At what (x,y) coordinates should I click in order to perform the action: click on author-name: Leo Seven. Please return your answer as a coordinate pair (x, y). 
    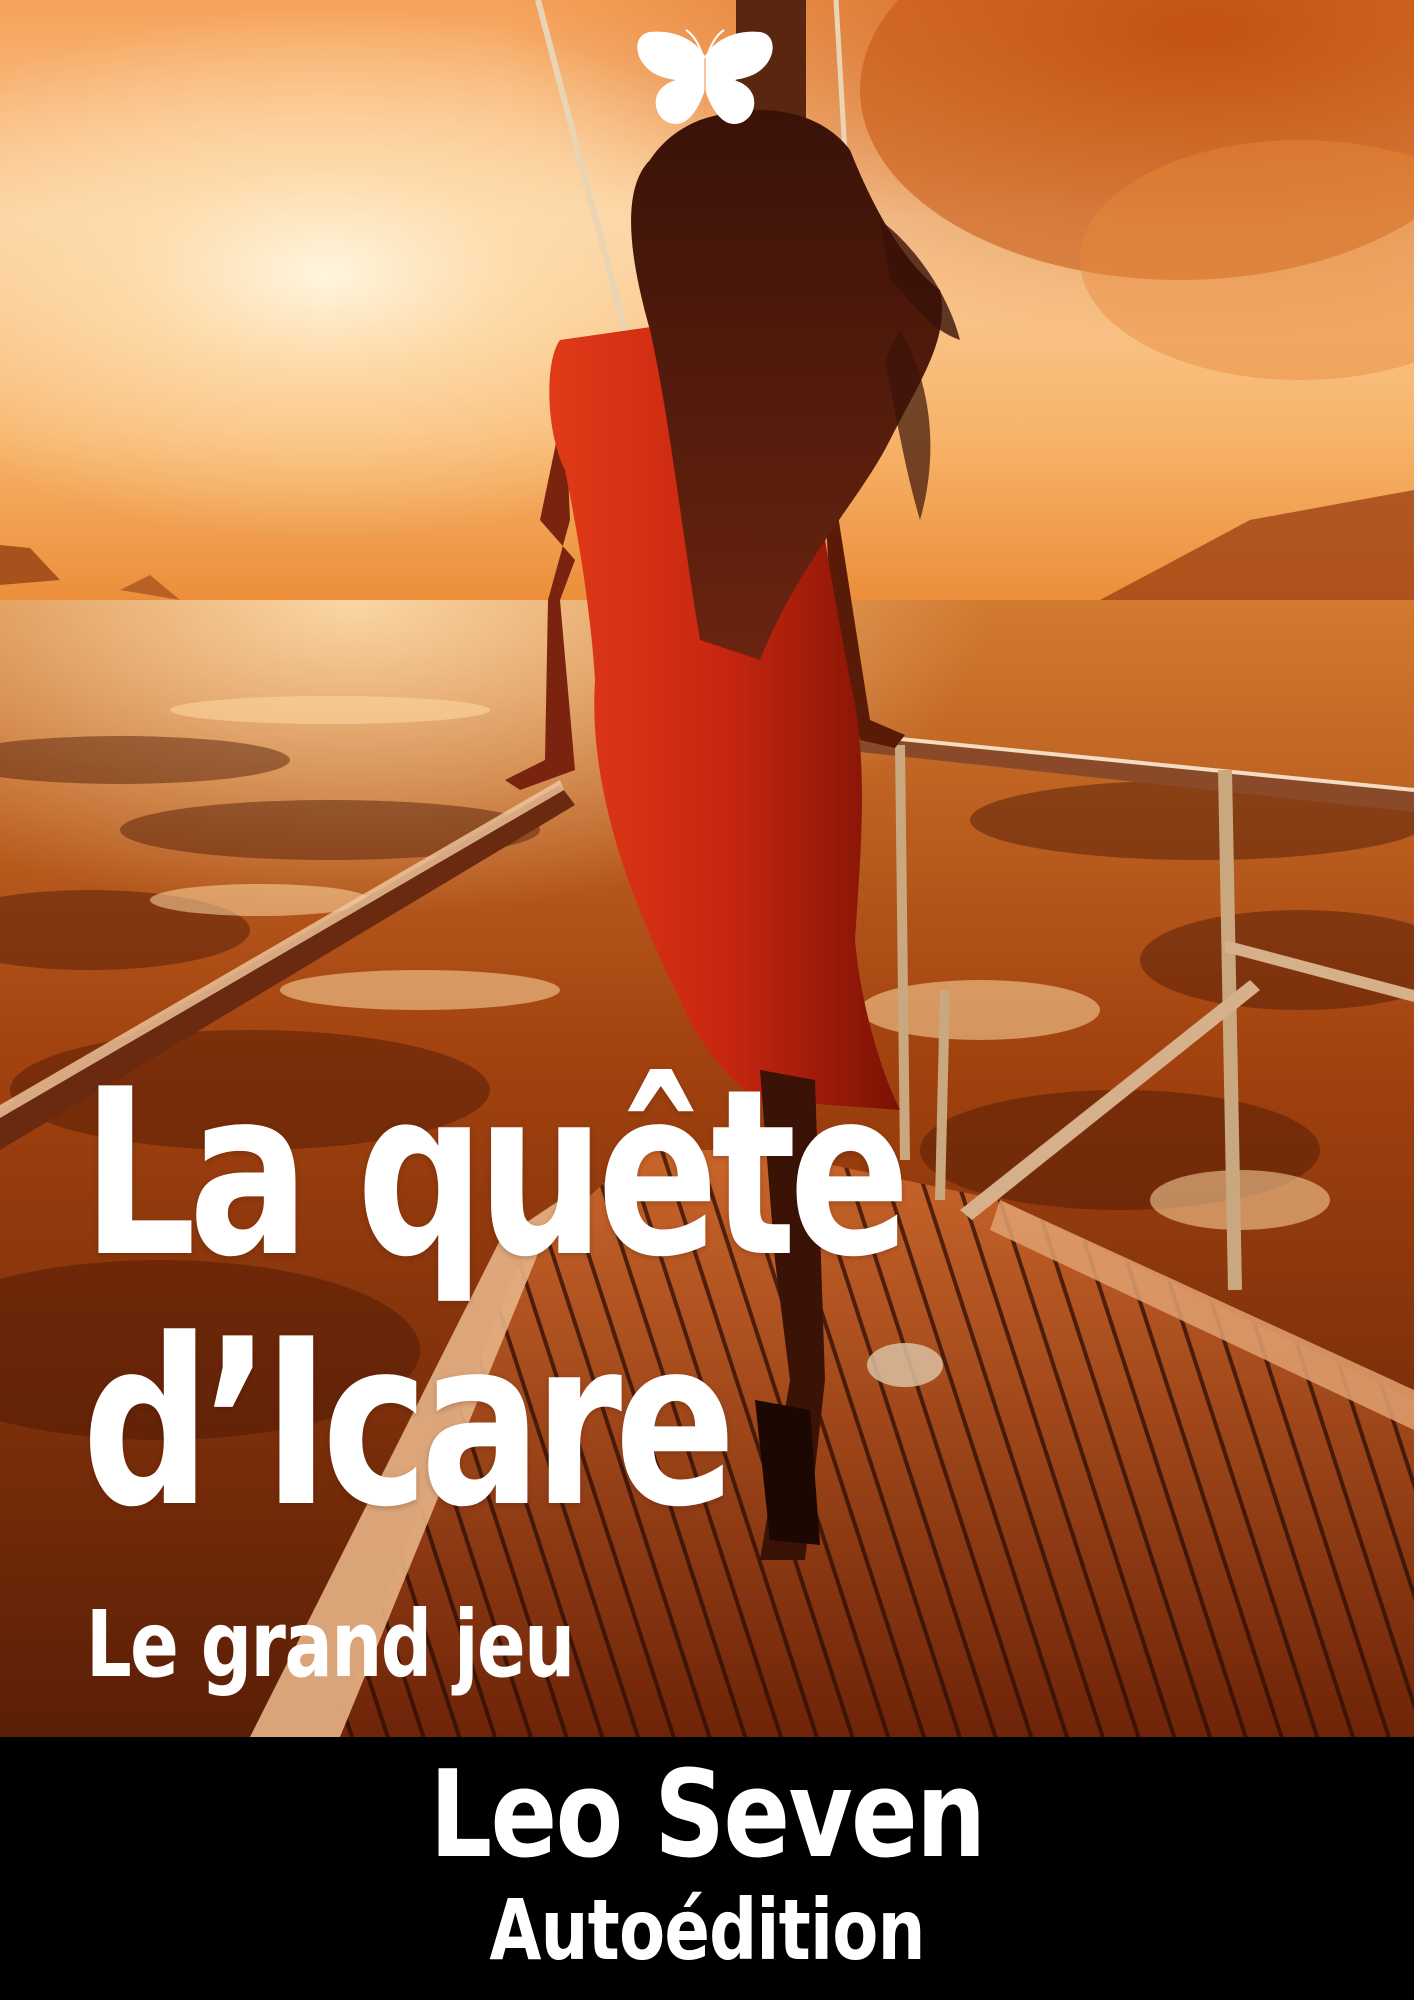
    Looking at the image, I should click on (707, 1815).